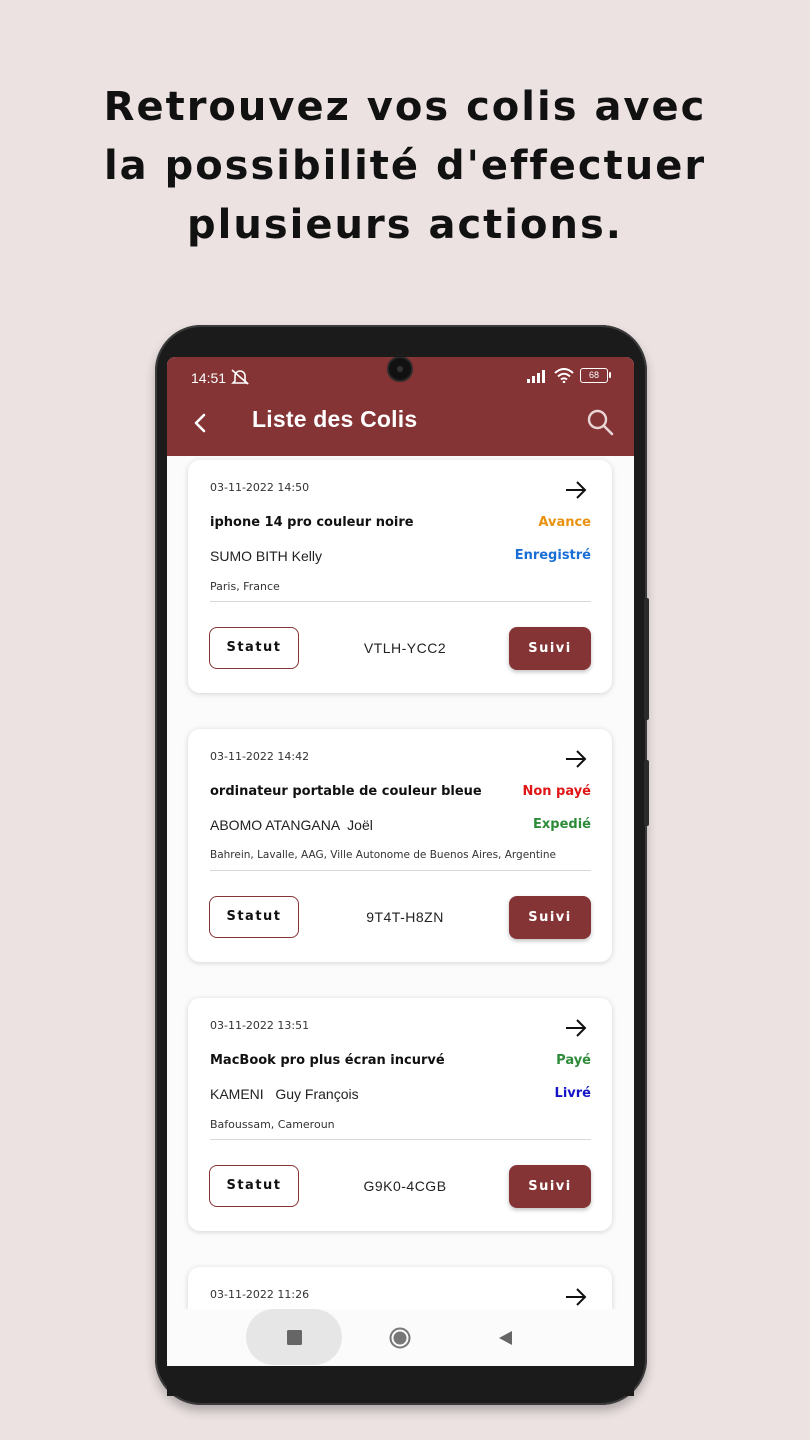 The image size is (810, 1440). Describe the element at coordinates (209, 378) in the screenshot. I see `status-time: 14:51` at that location.